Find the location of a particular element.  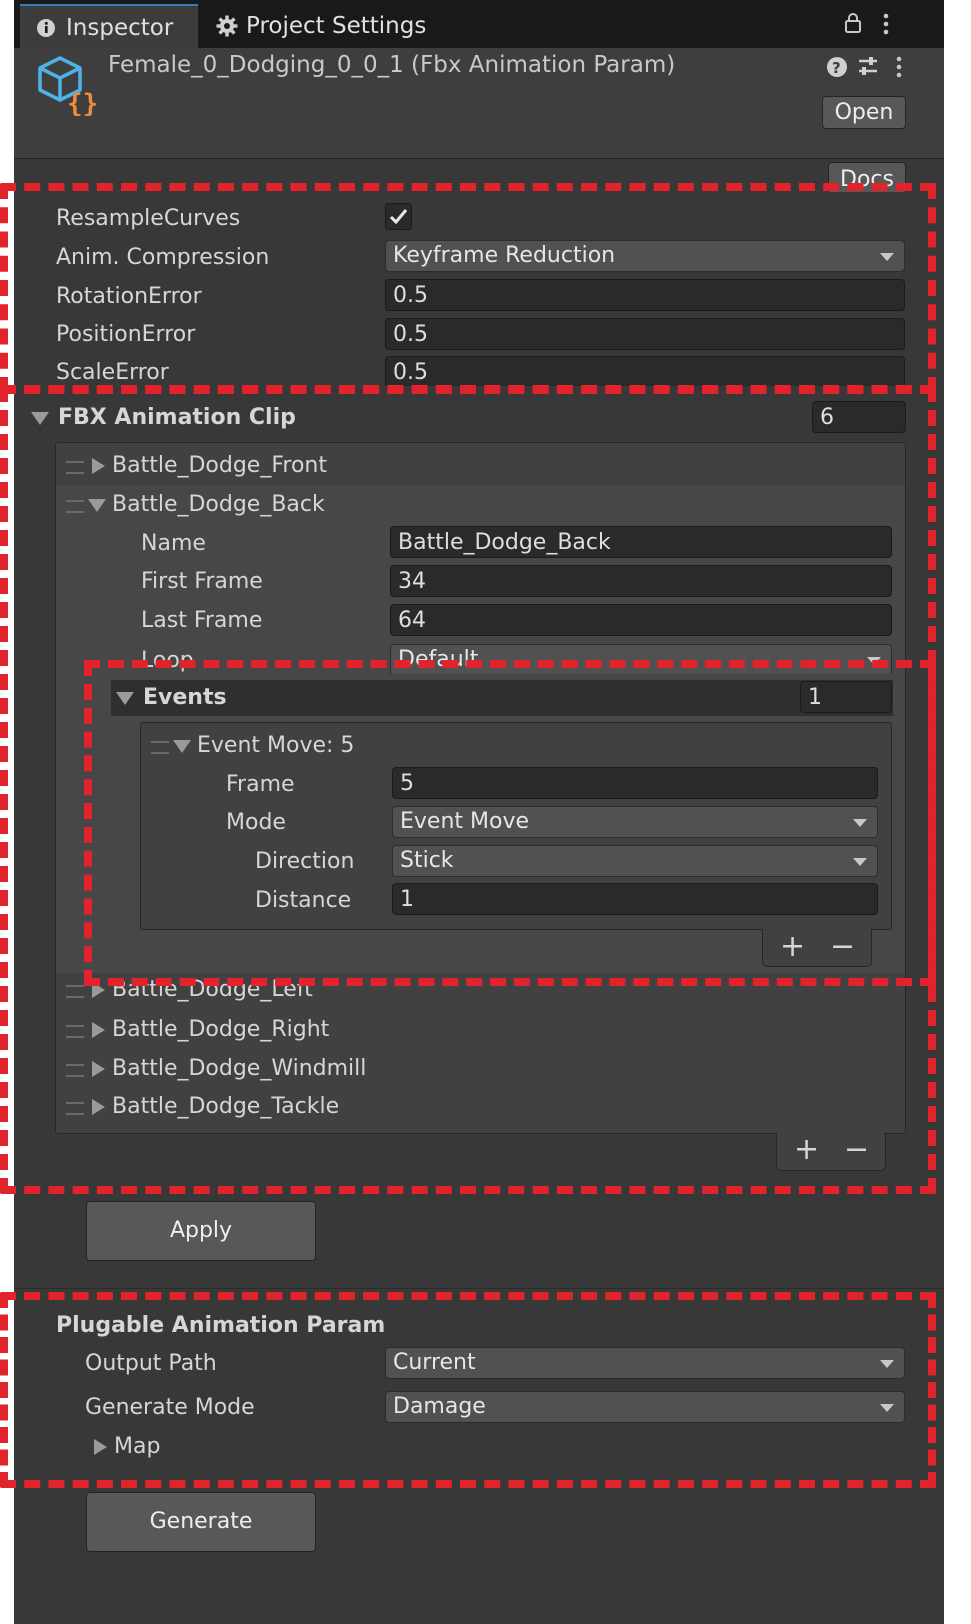

gear-icon is located at coordinates (227, 26).